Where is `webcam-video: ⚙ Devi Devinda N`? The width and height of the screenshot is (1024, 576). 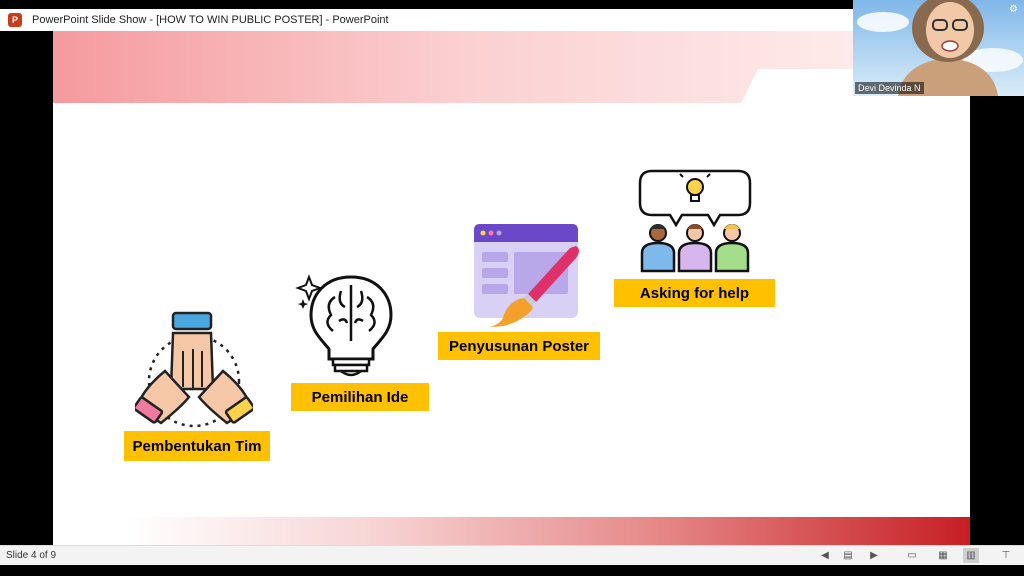
webcam-video: ⚙ Devi Devinda N is located at coordinates (938, 48).